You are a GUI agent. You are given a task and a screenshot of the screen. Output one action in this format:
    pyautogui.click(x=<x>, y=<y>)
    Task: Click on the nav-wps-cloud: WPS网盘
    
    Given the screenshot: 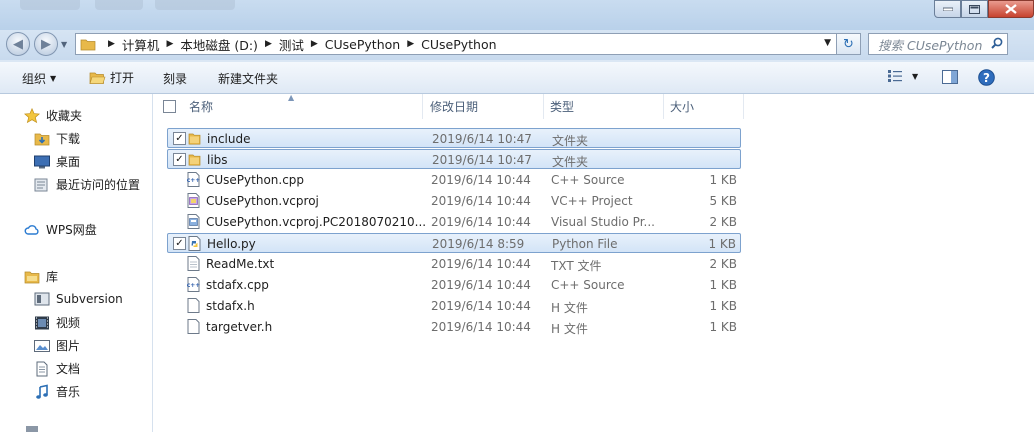 What is the action you would take?
    pyautogui.click(x=60, y=229)
    